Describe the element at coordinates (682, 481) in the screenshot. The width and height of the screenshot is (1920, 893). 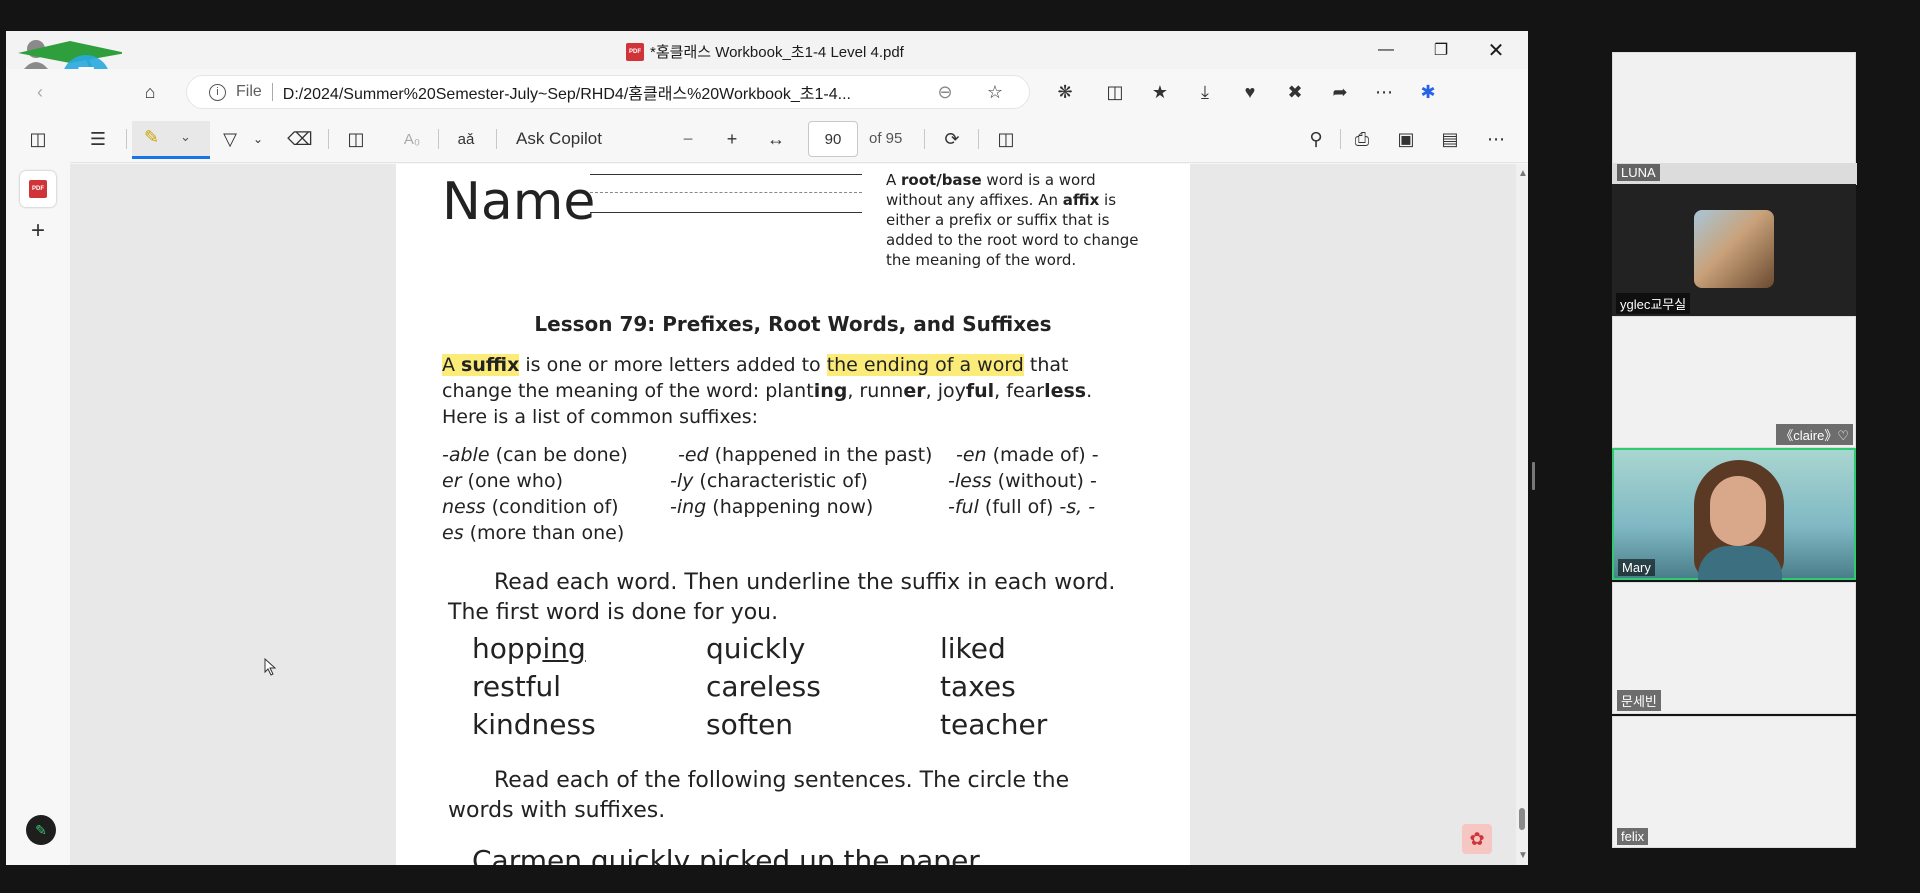
I see `suffix-item: -ly` at that location.